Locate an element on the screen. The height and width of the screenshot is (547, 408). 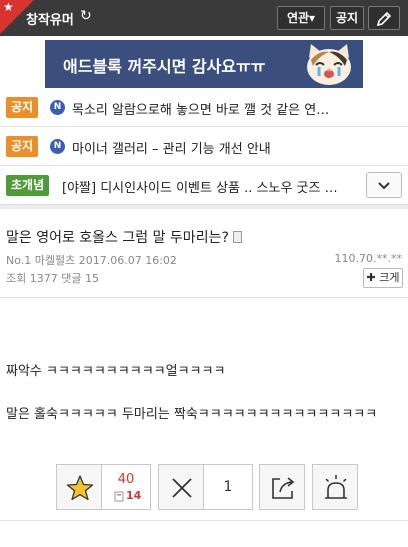
siren-icon is located at coordinates (336, 487).